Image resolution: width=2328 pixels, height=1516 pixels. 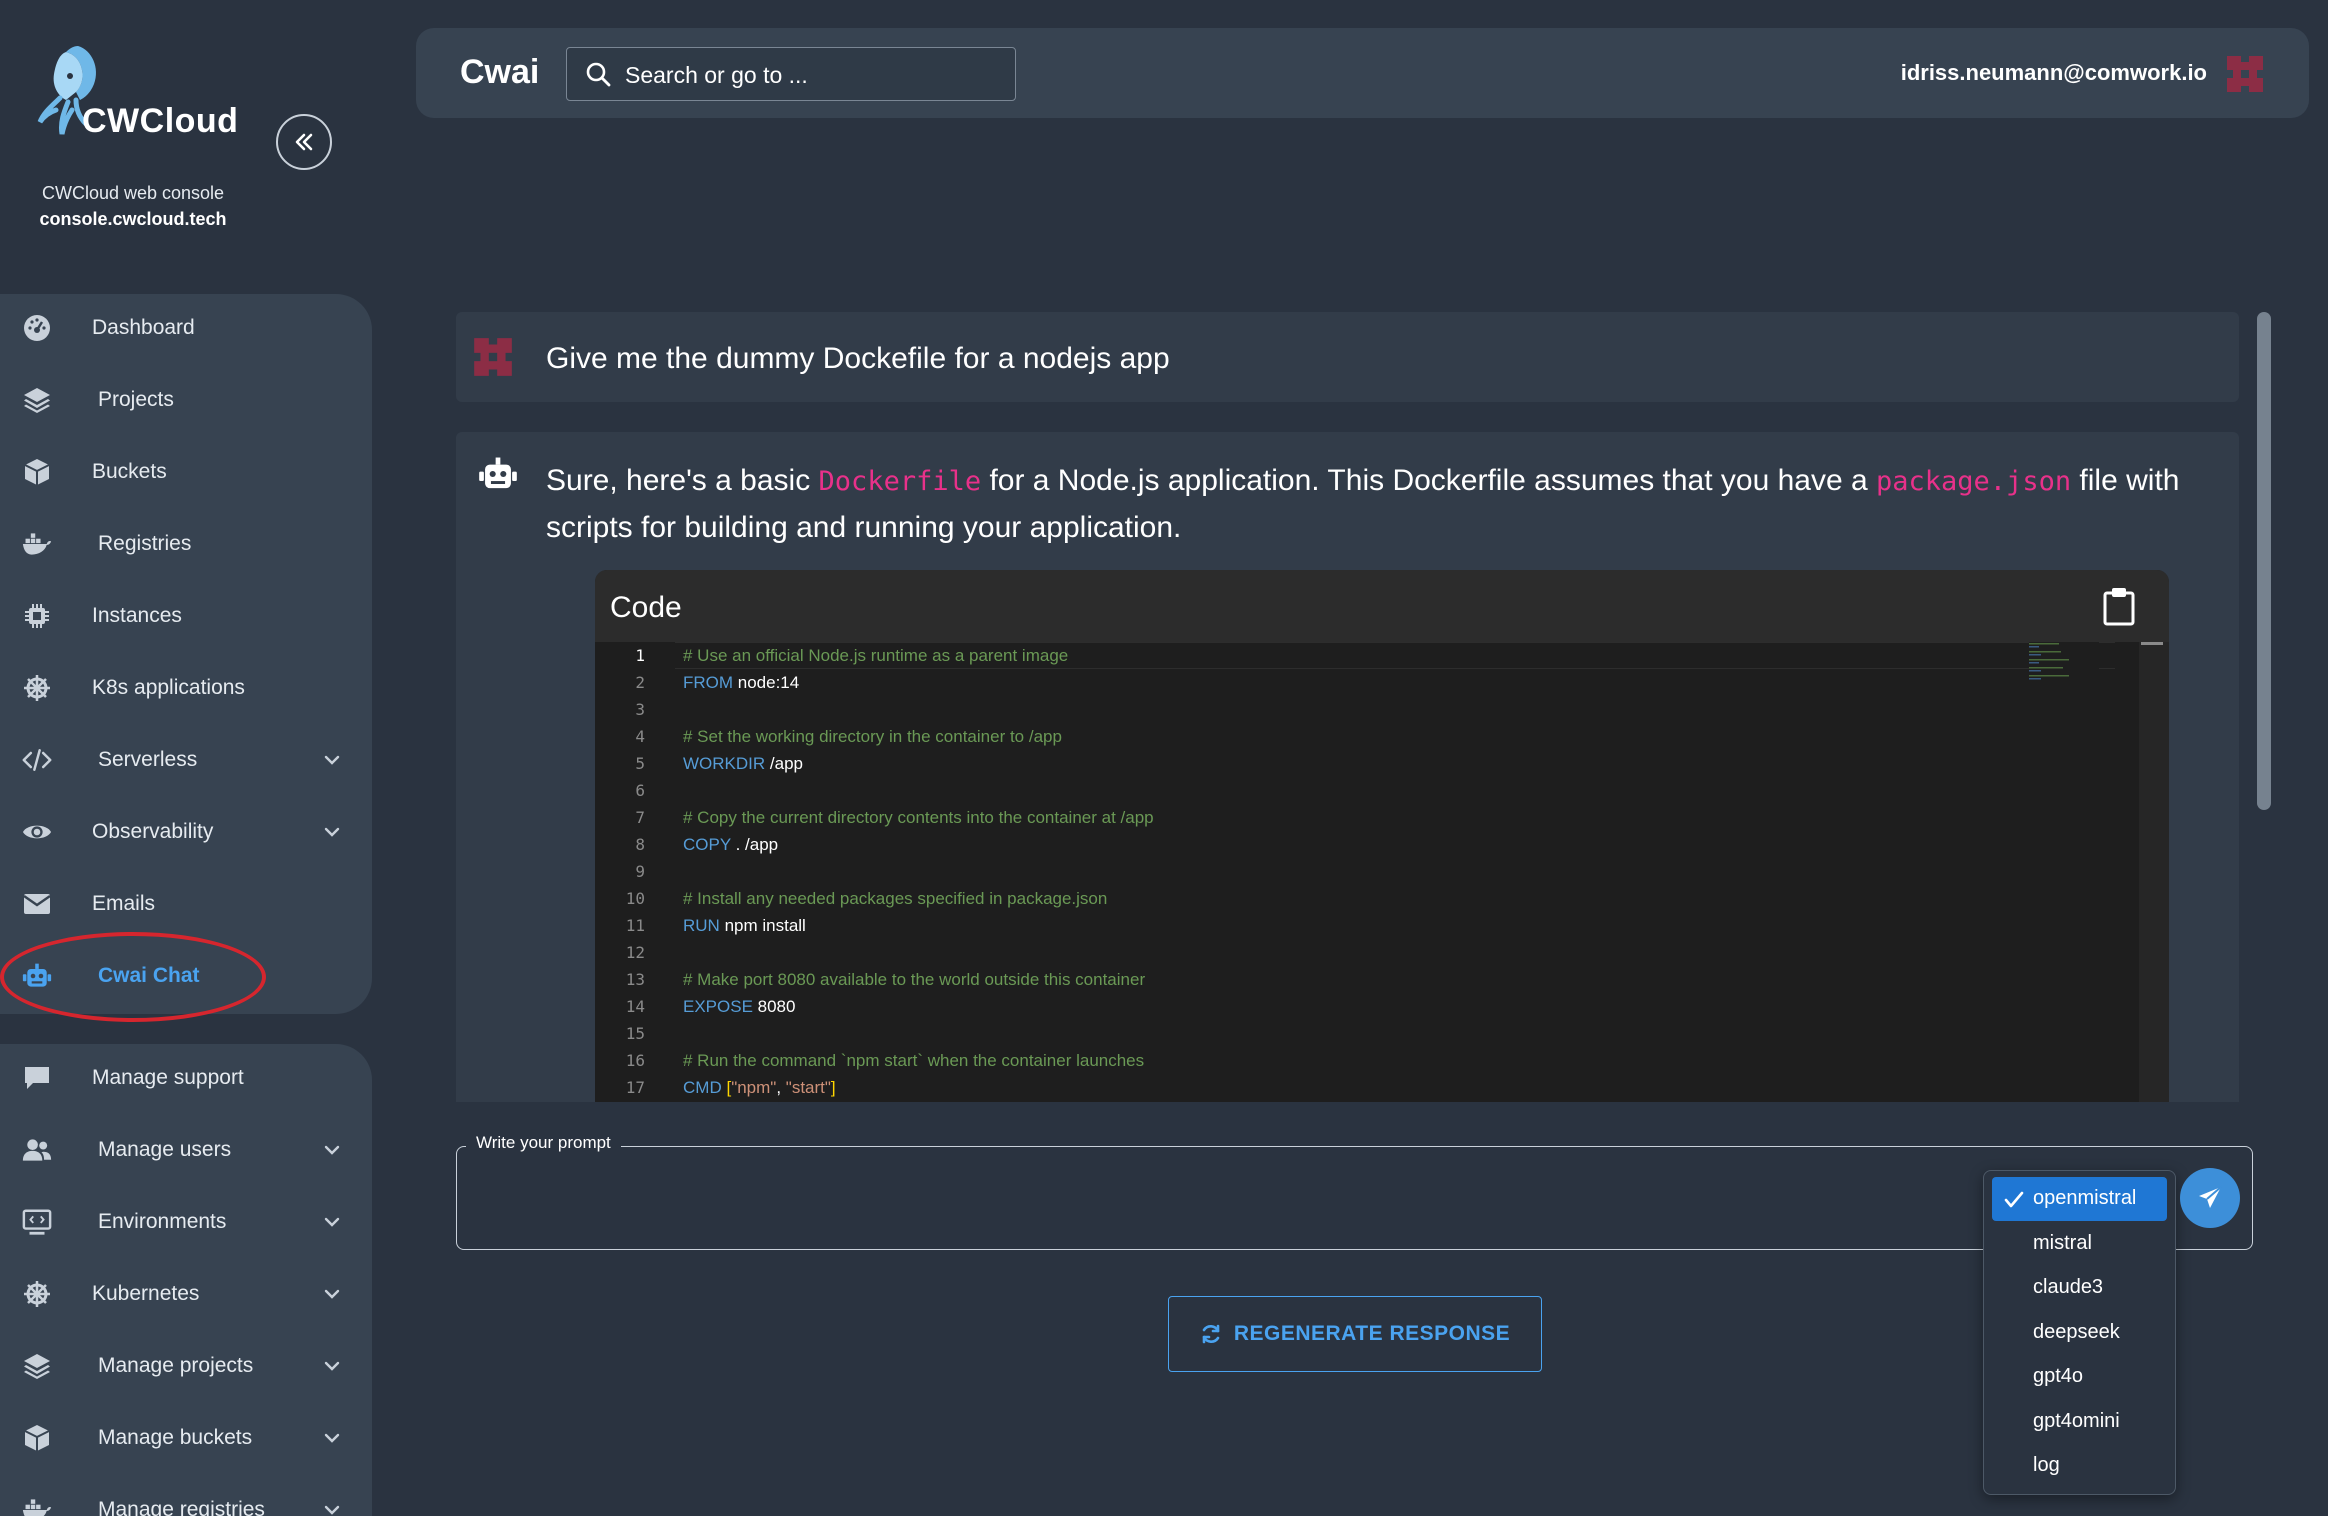 I want to click on model-option-label: deepseek, so click(x=2076, y=1331).